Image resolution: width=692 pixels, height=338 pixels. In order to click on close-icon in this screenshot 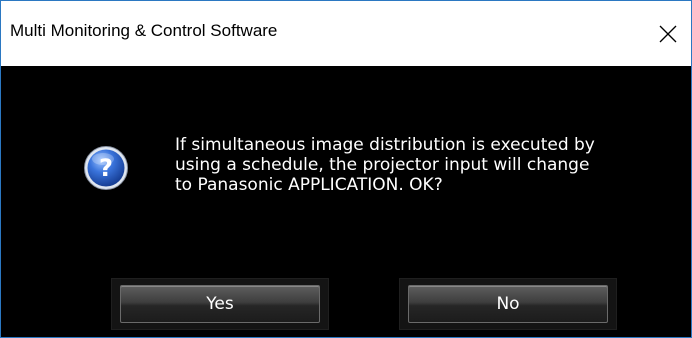, I will do `click(668, 33)`.